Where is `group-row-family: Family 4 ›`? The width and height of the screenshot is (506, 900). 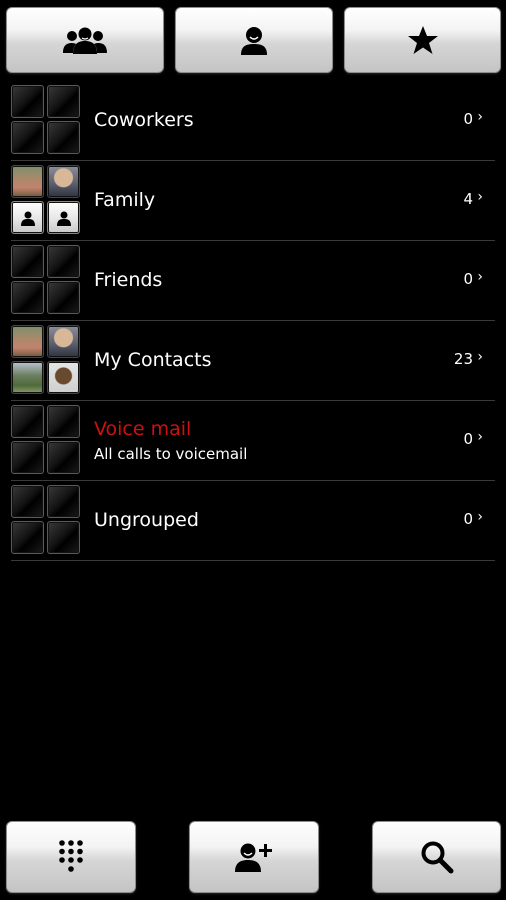 group-row-family: Family 4 › is located at coordinates (253, 201).